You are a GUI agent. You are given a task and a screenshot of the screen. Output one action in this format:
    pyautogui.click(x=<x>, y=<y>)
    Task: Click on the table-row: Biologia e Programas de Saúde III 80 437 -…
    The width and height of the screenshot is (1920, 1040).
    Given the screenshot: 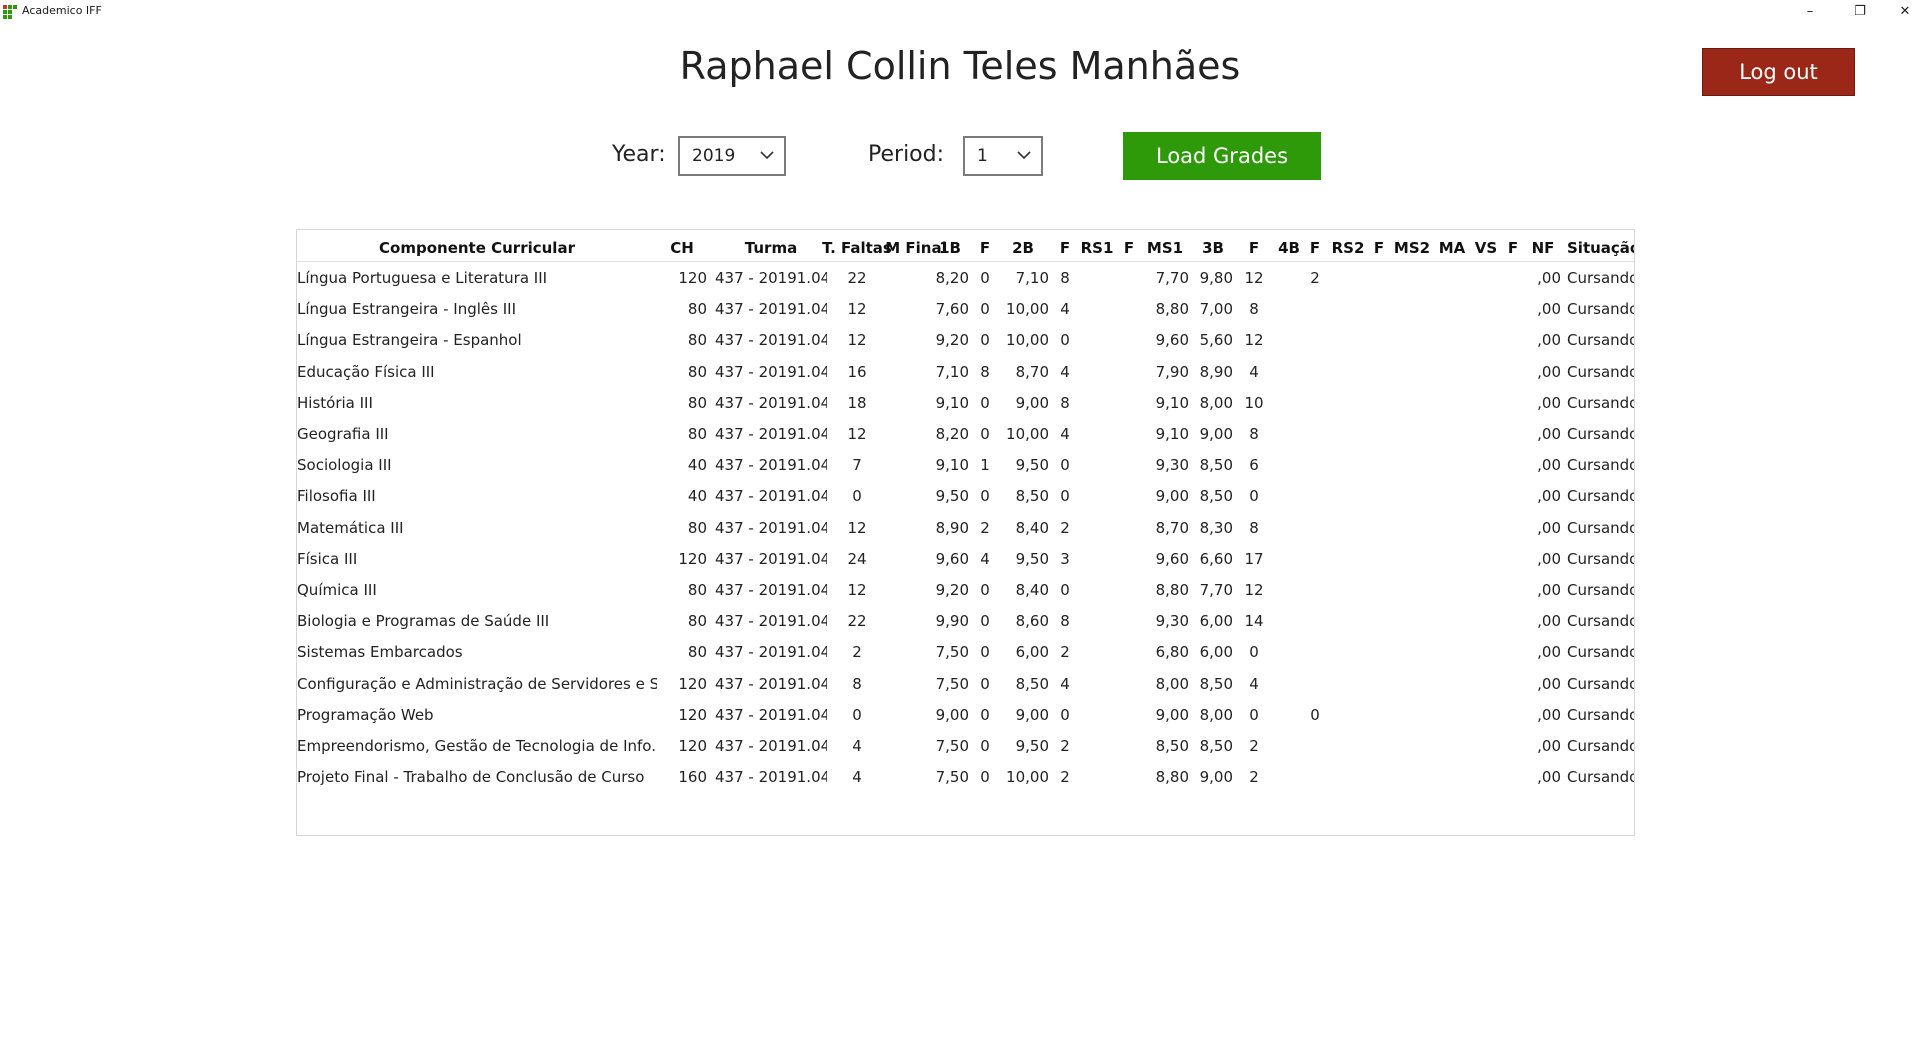 What is the action you would take?
    pyautogui.click(x=966, y=621)
    